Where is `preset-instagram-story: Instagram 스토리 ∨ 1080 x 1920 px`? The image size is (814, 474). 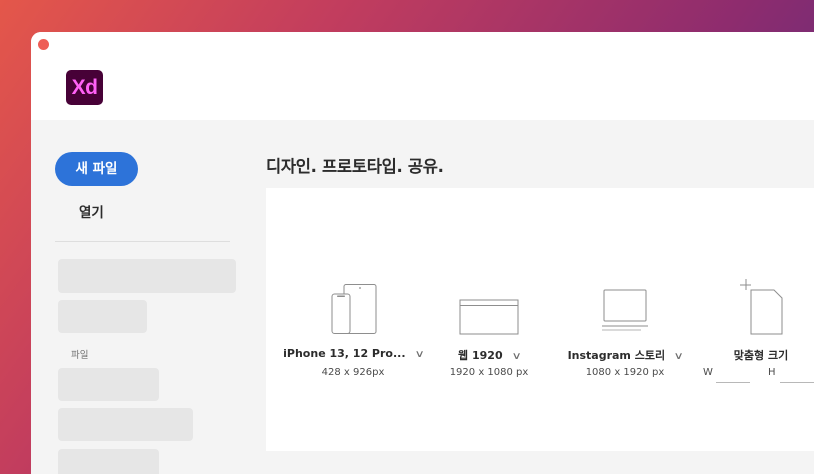
preset-instagram-story: Instagram 스토리 ∨ 1080 x 1920 px is located at coordinates (625, 319).